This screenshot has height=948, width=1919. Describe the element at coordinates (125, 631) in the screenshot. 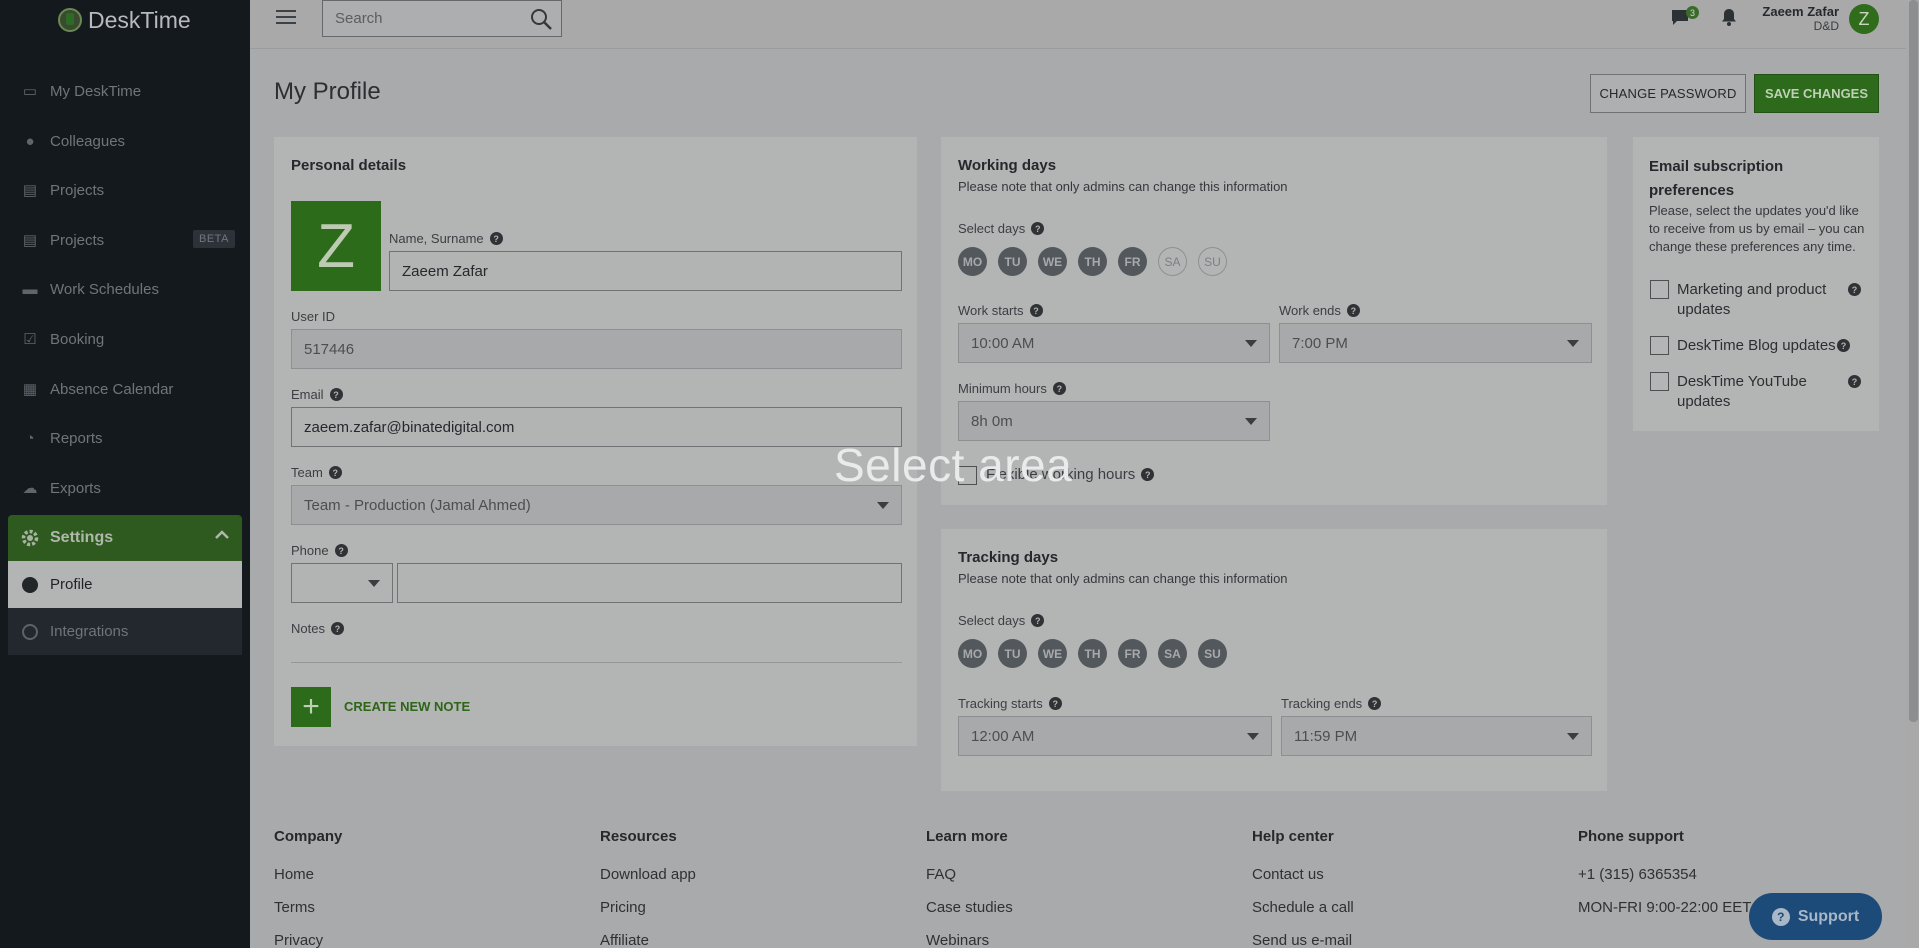

I see `sidebar-subitem-integrations: Integrations` at that location.